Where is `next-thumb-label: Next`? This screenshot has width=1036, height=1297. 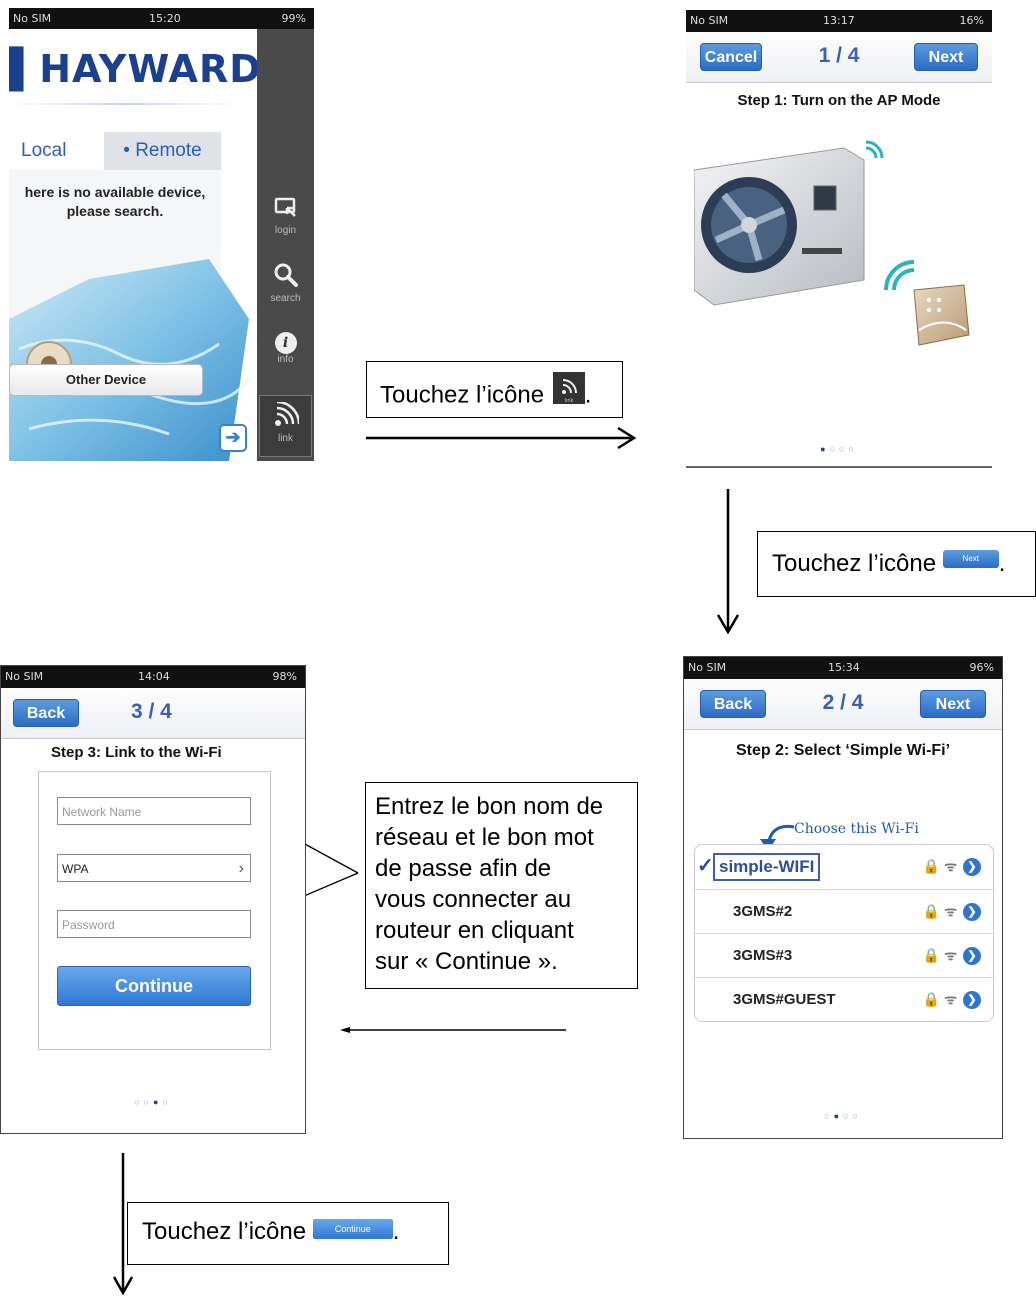 next-thumb-label: Next is located at coordinates (970, 558).